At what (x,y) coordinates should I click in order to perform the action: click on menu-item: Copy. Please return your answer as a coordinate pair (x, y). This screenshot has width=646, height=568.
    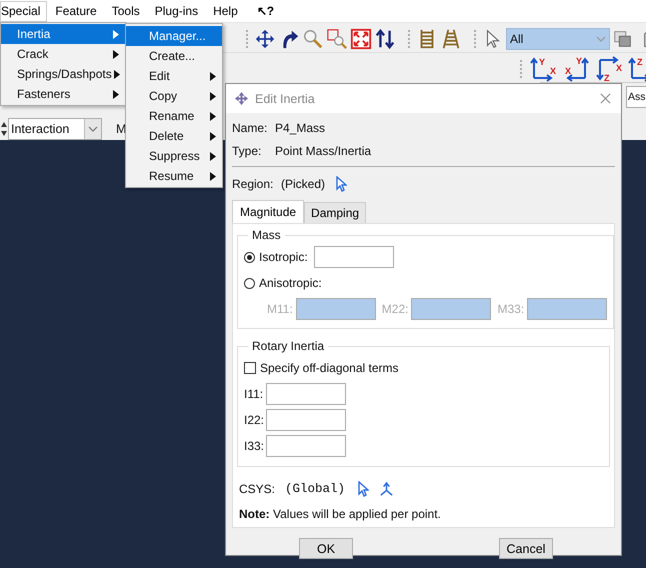
    Looking at the image, I should click on (174, 96).